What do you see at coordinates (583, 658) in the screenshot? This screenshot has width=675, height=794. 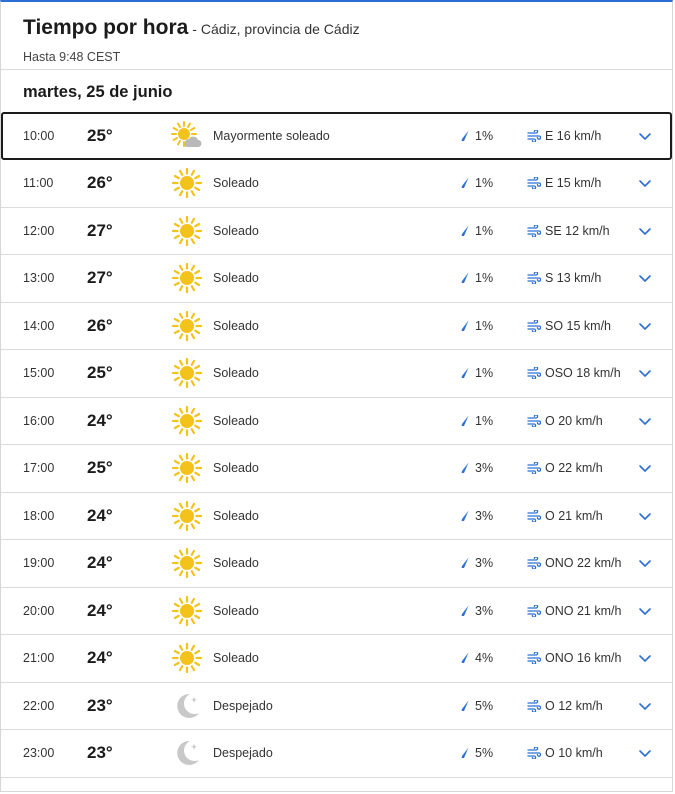 I see `wind-value: ONO 16 km/h` at bounding box center [583, 658].